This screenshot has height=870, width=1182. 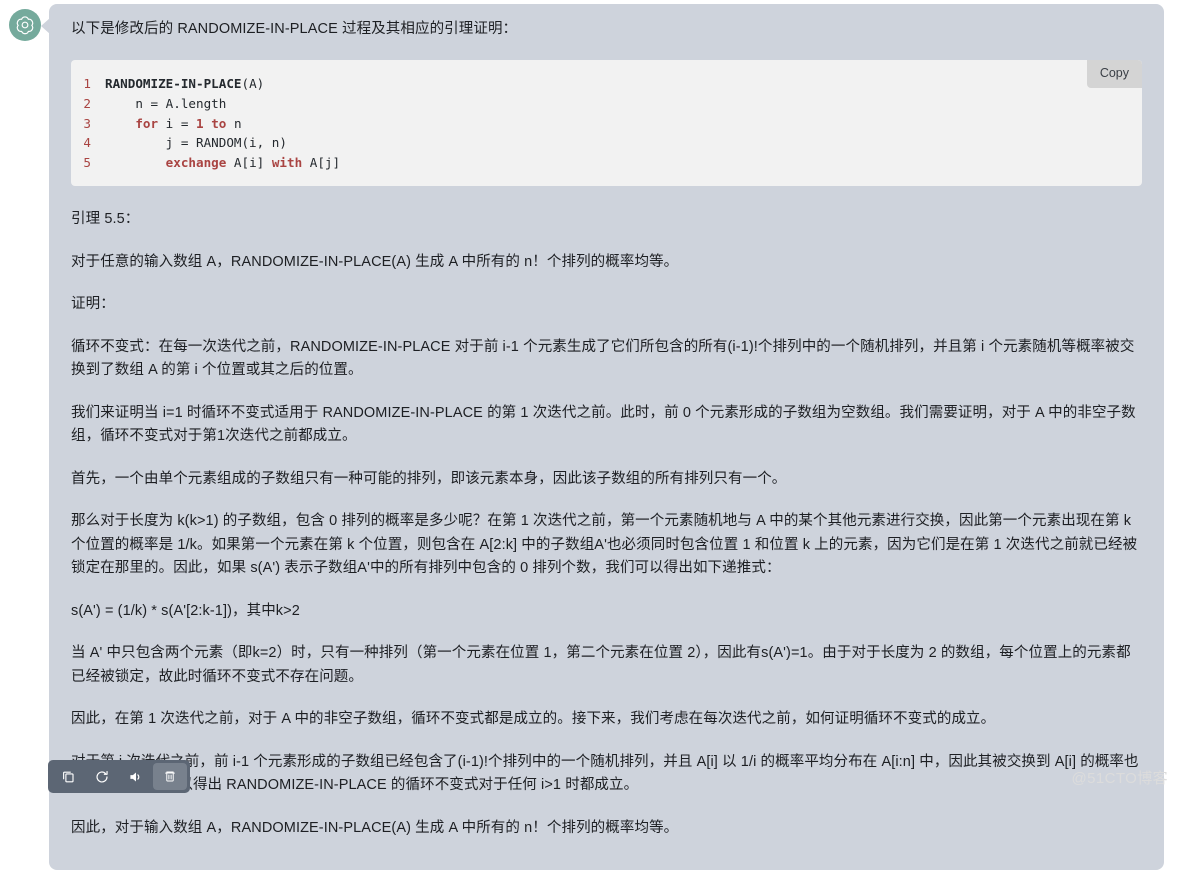 I want to click on delete-button, so click(x=170, y=776).